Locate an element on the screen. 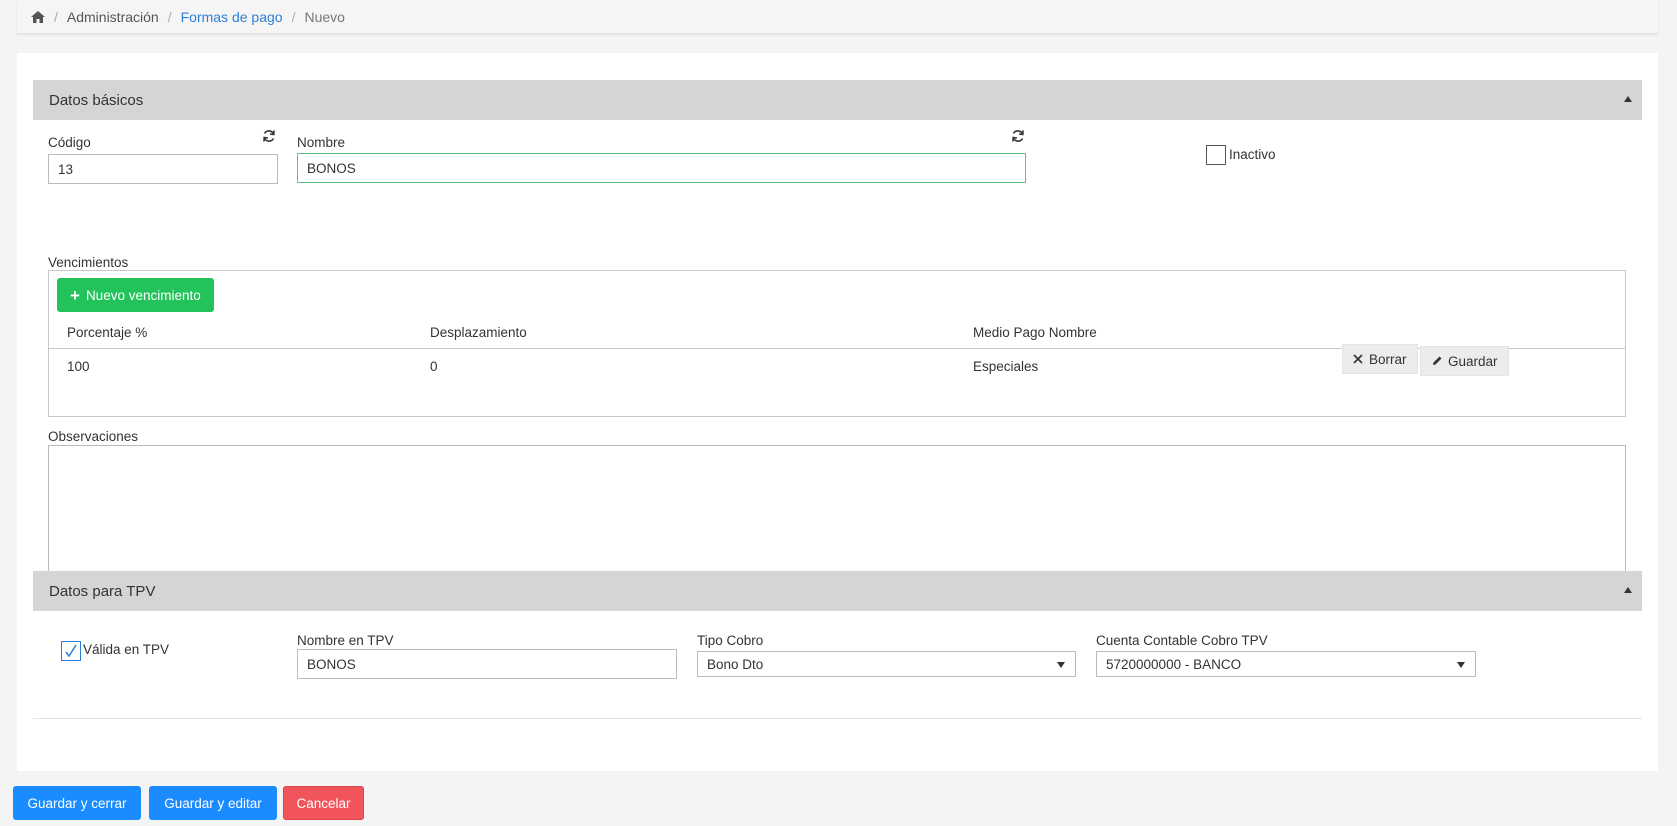 The image size is (1677, 826). breadcrumb-nuevo: Nuevo is located at coordinates (324, 16).